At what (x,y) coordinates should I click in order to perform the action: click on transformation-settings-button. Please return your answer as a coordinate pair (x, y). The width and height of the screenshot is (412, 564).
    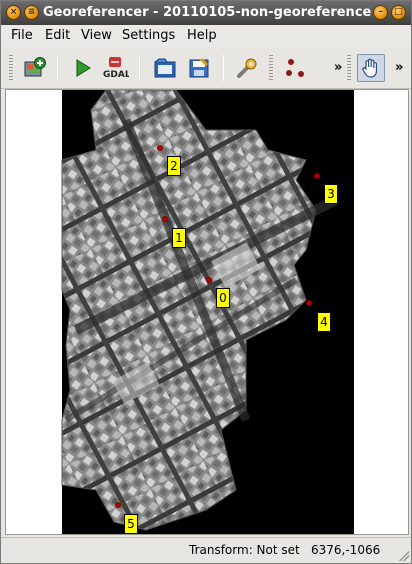
    Looking at the image, I should click on (247, 68).